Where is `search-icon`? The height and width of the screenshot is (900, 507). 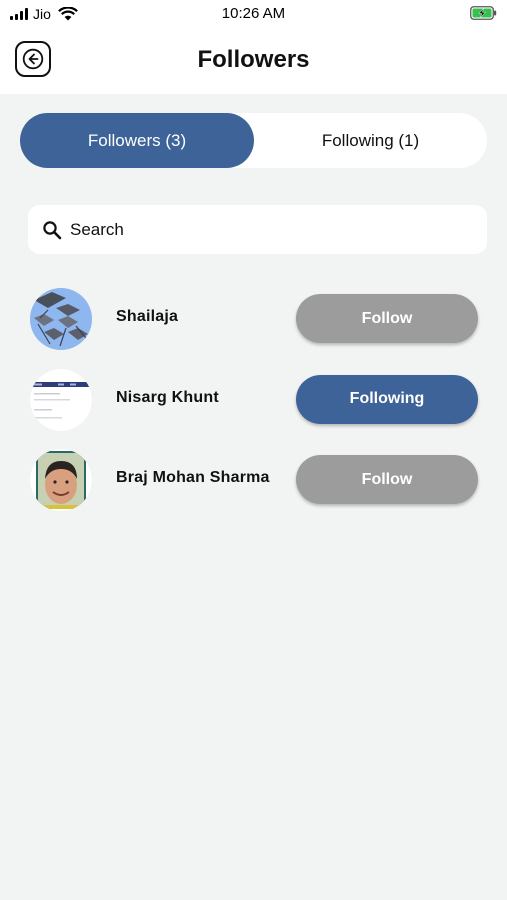 search-icon is located at coordinates (52, 229).